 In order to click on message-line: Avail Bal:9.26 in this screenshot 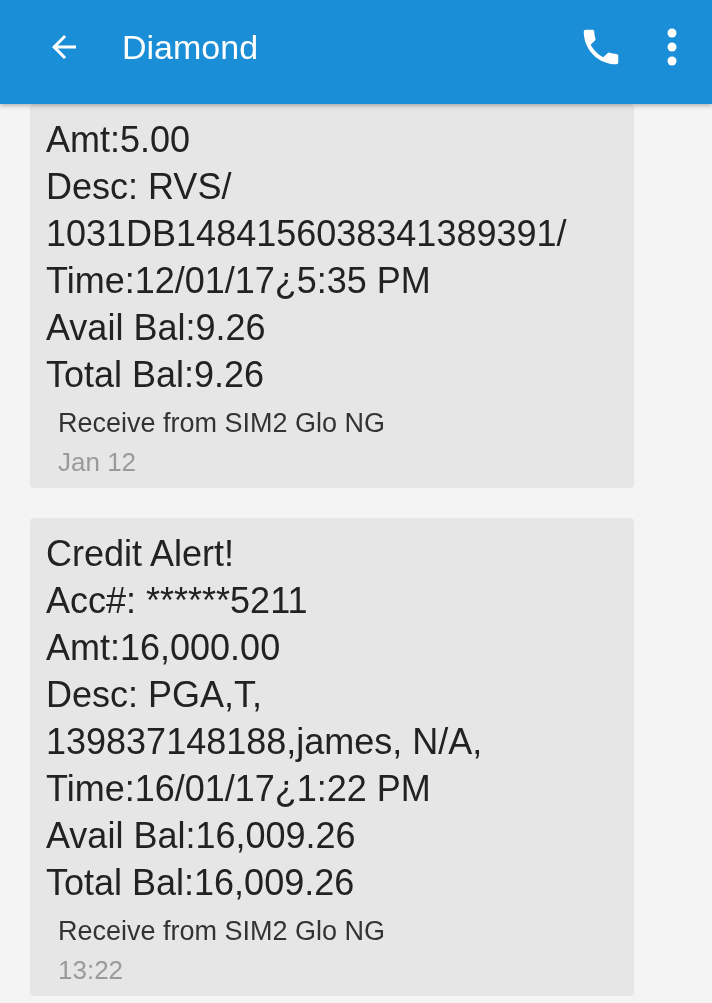, I will do `click(156, 328)`.